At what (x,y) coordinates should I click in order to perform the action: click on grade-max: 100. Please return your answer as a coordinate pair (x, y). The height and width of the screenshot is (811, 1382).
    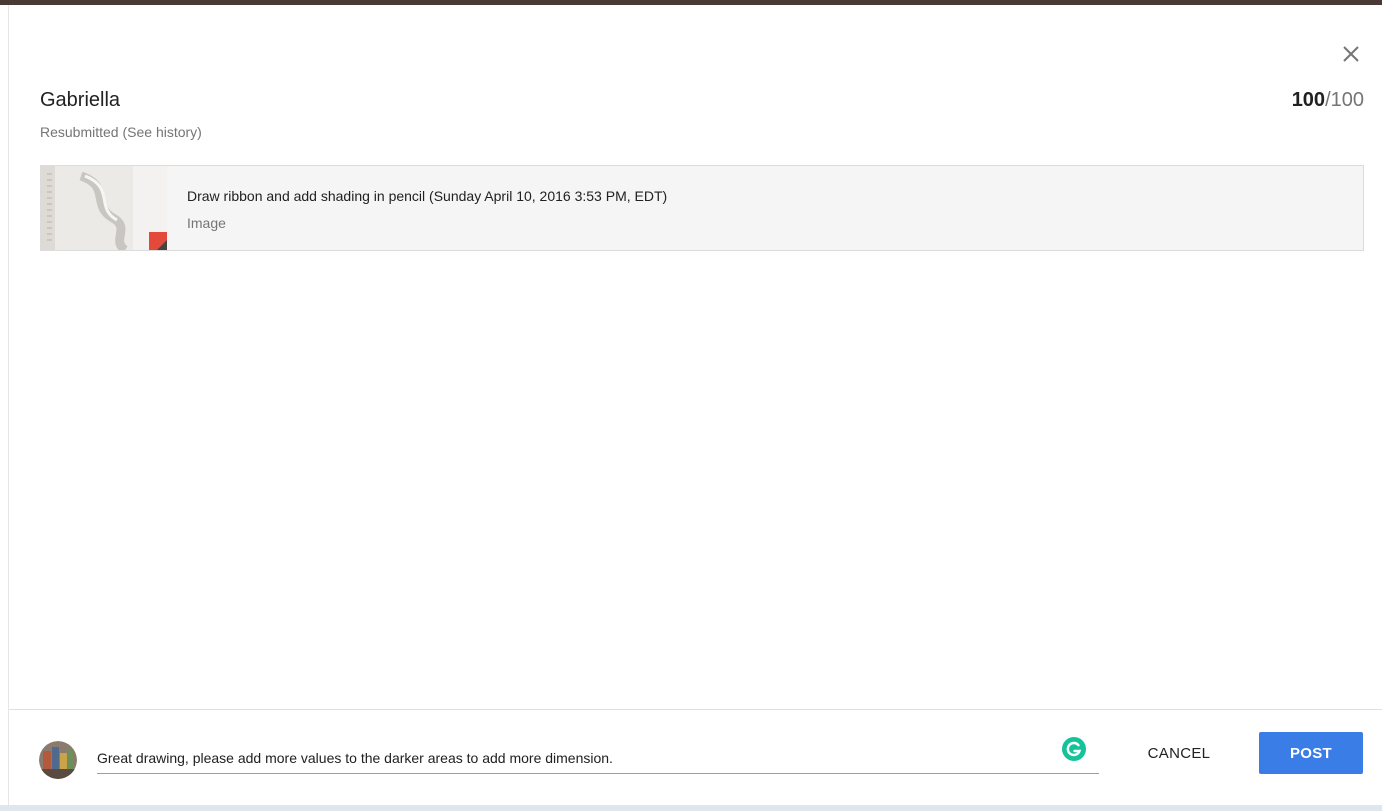
    Looking at the image, I should click on (1347, 100).